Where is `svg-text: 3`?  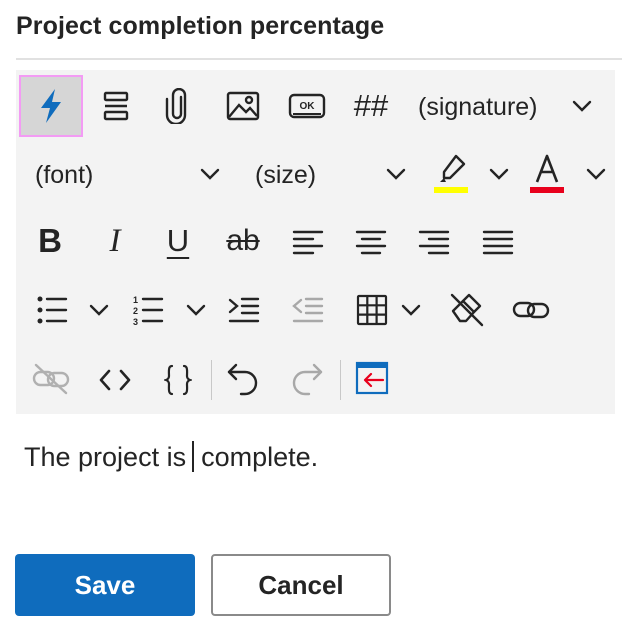 svg-text: 3 is located at coordinates (135, 321).